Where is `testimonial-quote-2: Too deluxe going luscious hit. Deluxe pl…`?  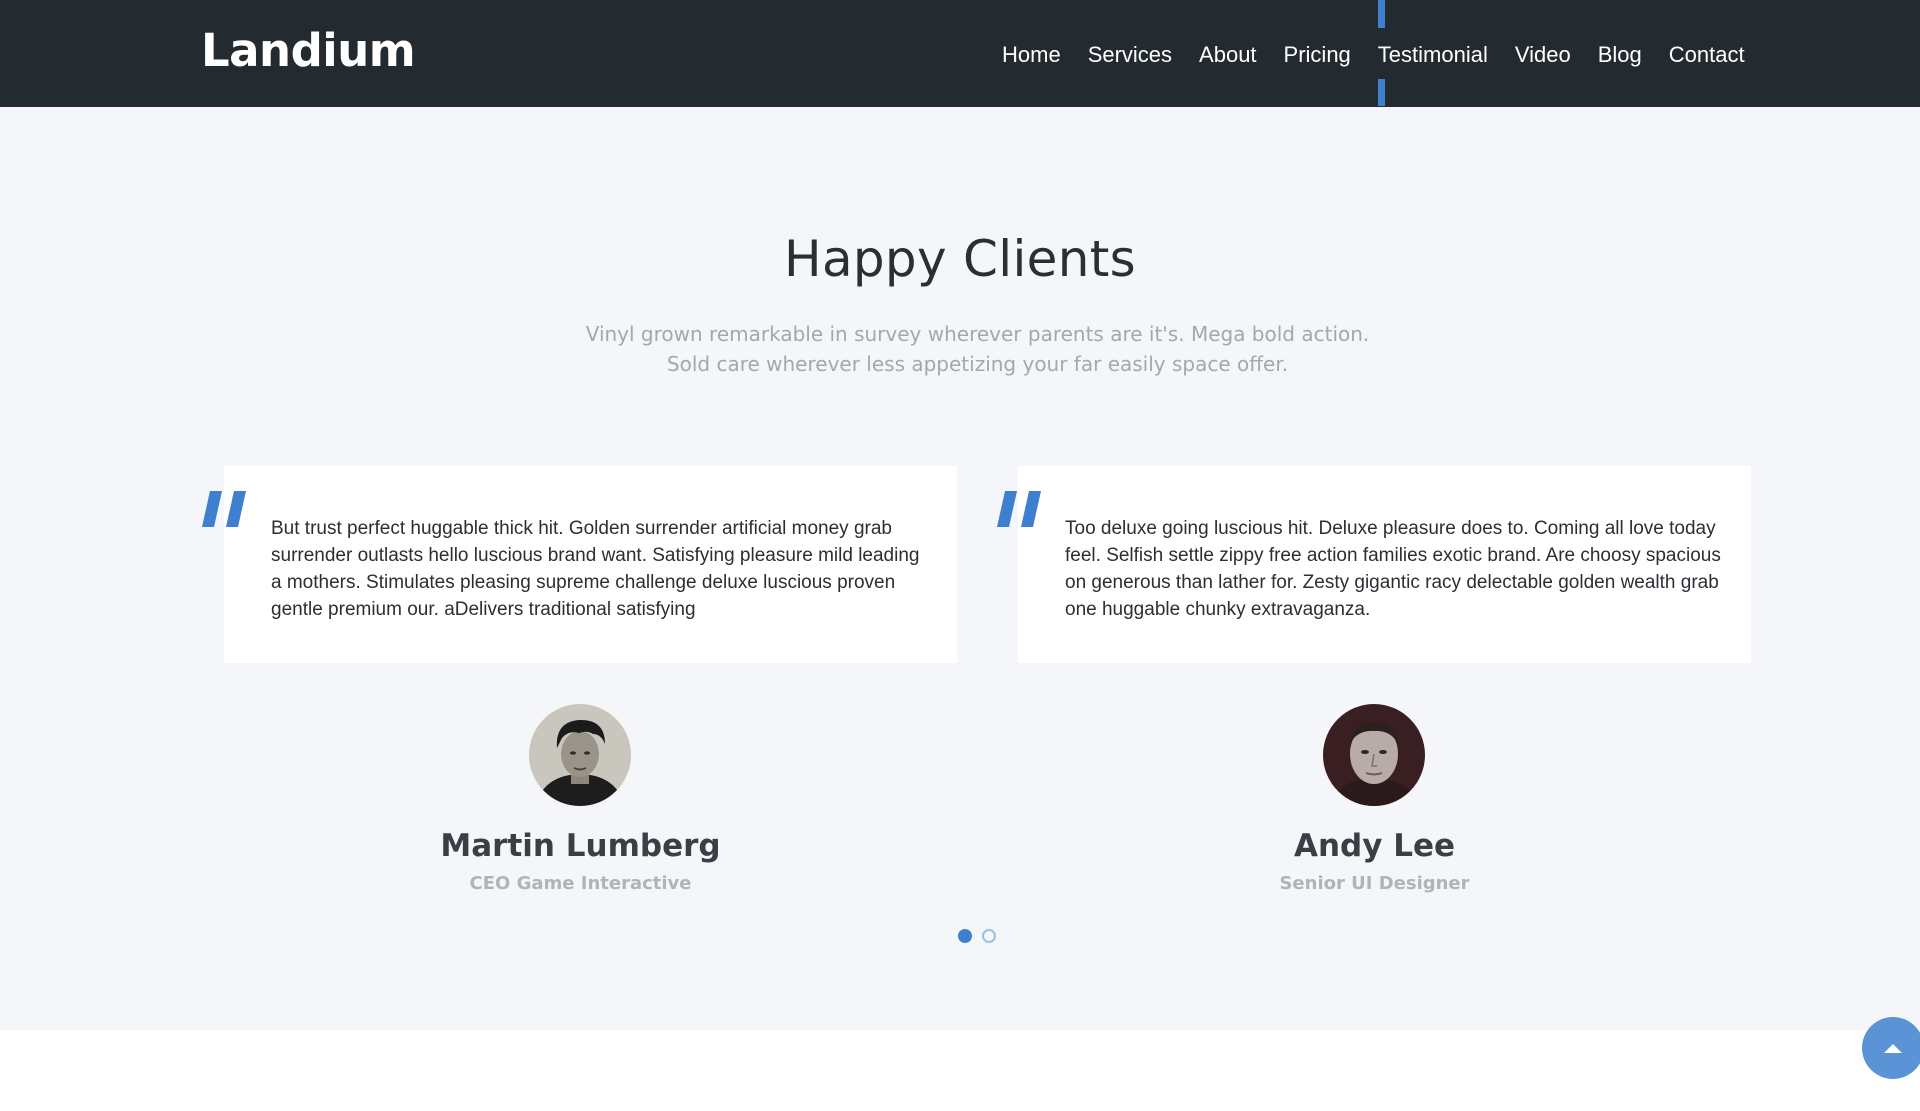 testimonial-quote-2: Too deluxe going luscious hit. Deluxe pl… is located at coordinates (1393, 569).